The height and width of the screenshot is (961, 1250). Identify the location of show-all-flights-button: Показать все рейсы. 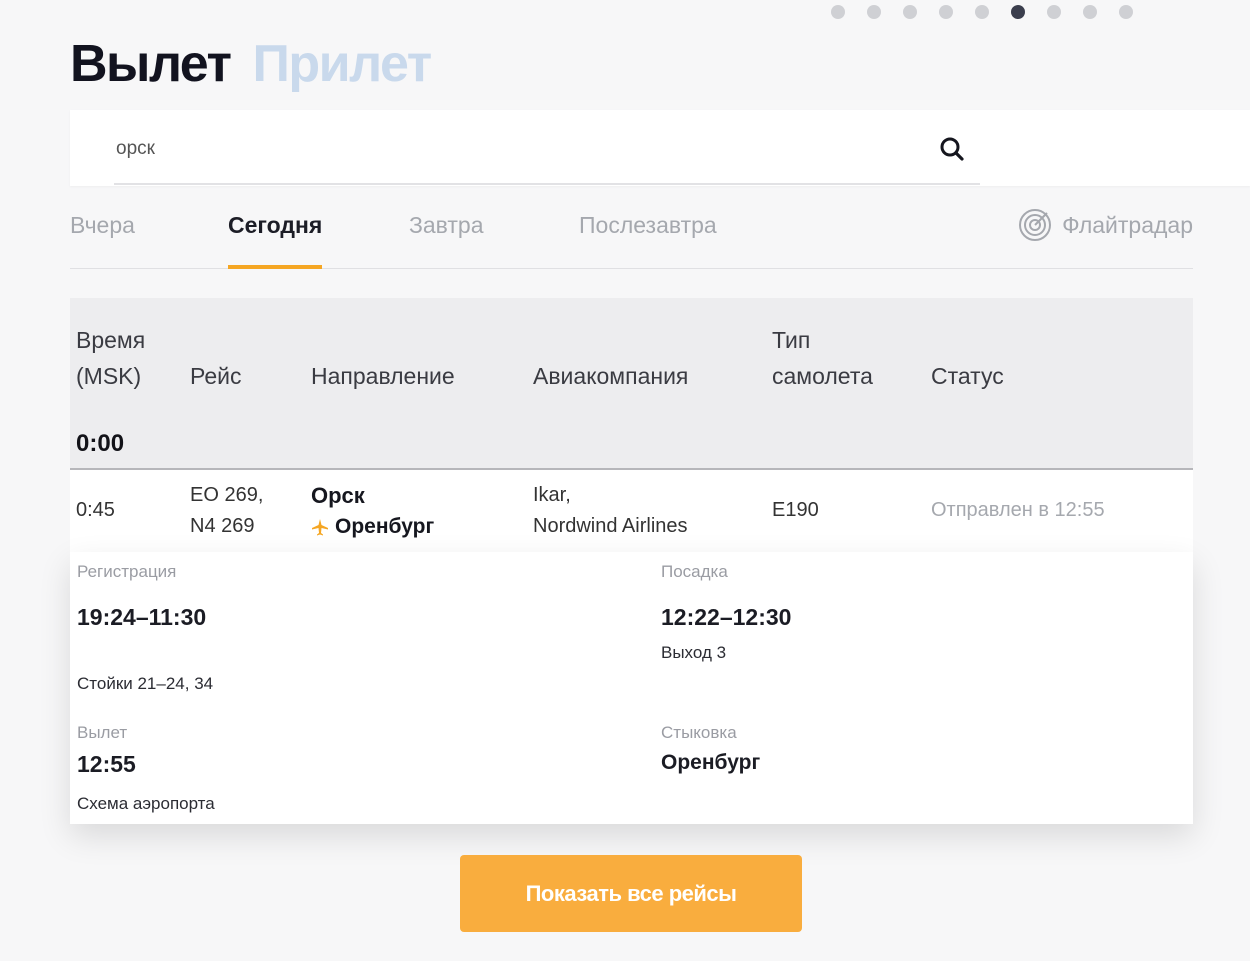
(631, 893).